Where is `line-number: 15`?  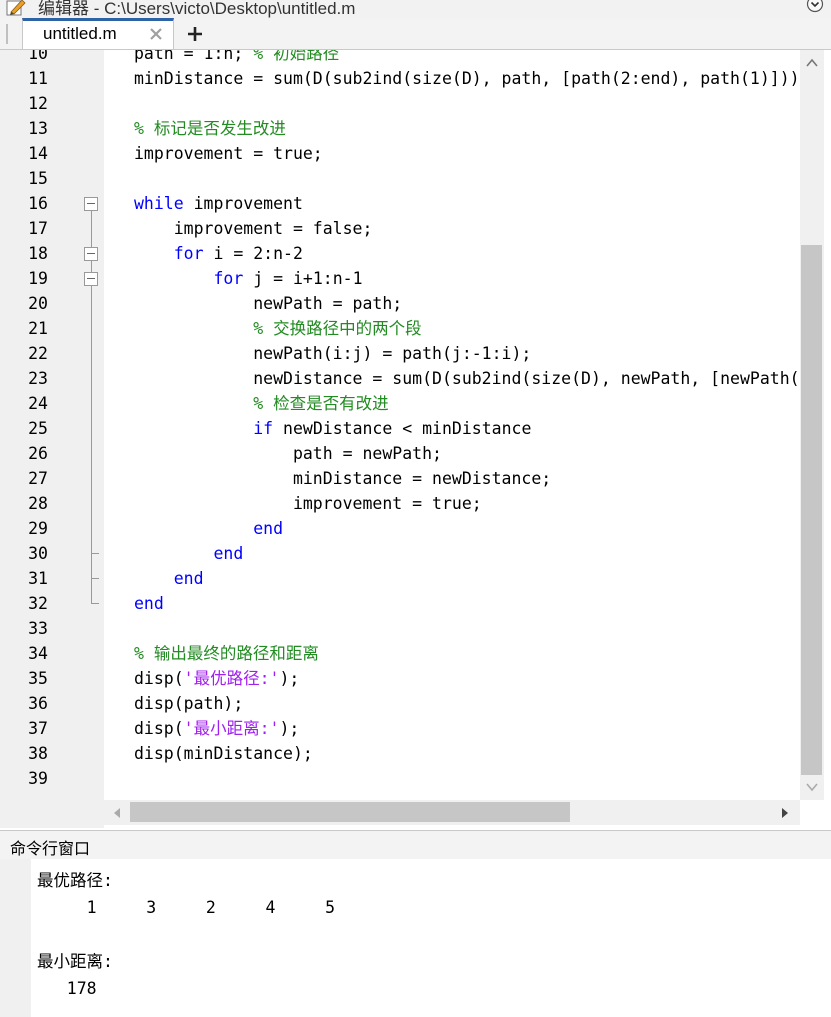
line-number: 15 is located at coordinates (38, 178).